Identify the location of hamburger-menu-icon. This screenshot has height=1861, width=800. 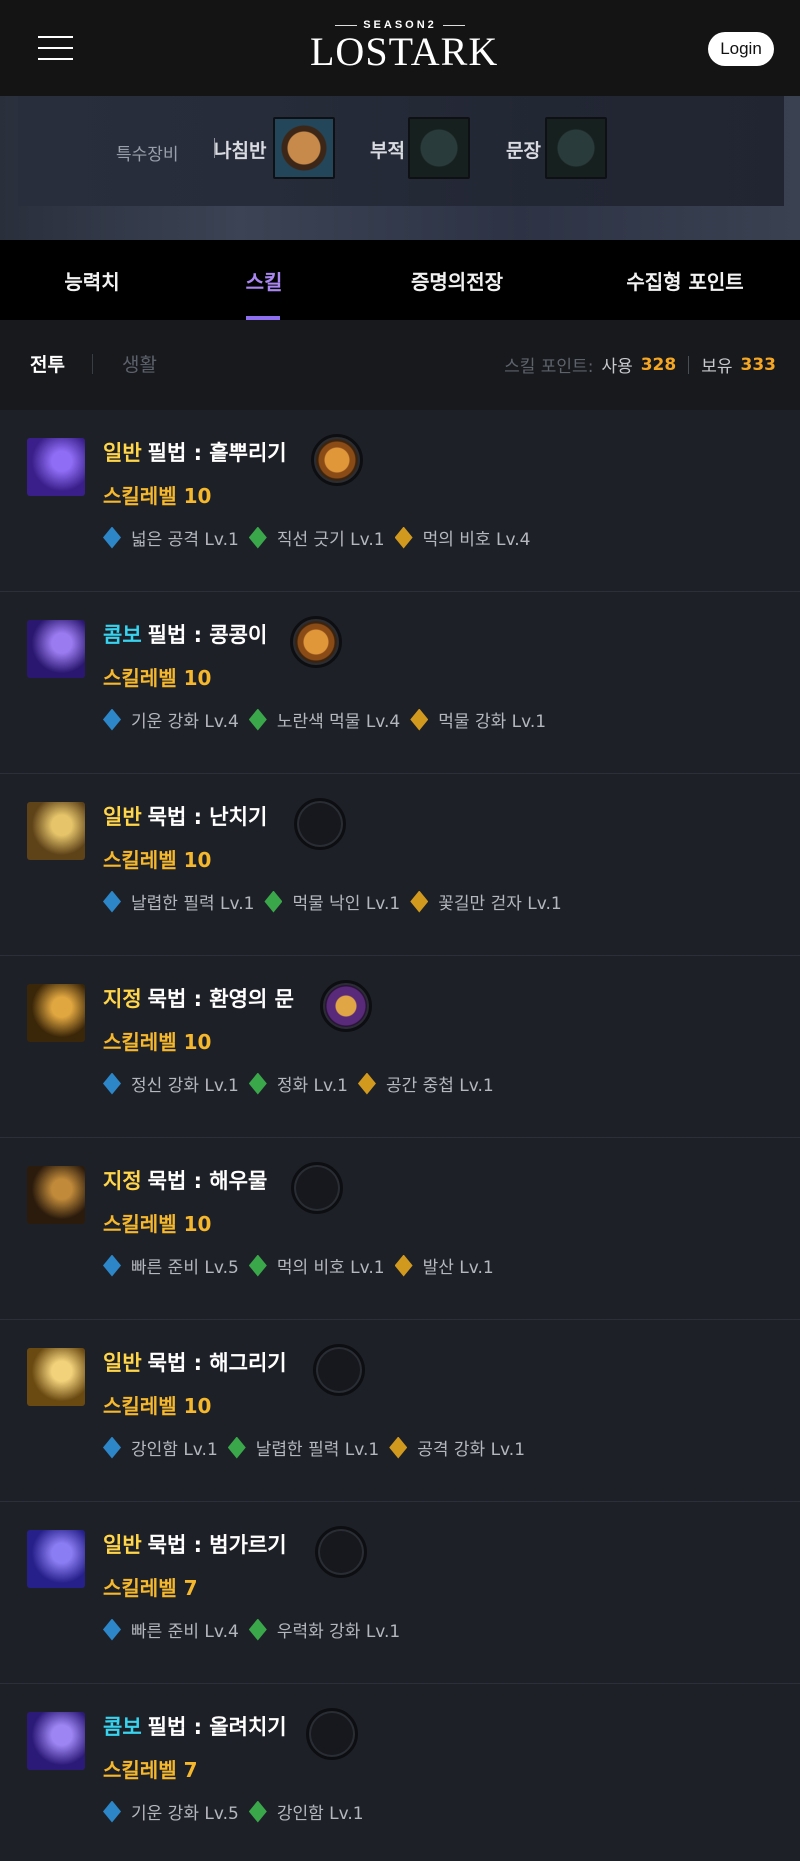
(55, 48).